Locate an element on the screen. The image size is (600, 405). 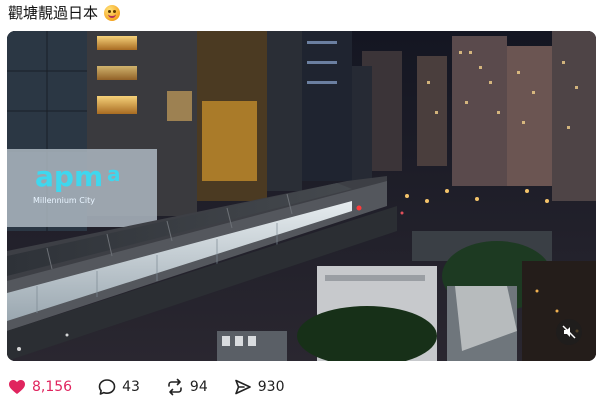
svg-text: a is located at coordinates (114, 174).